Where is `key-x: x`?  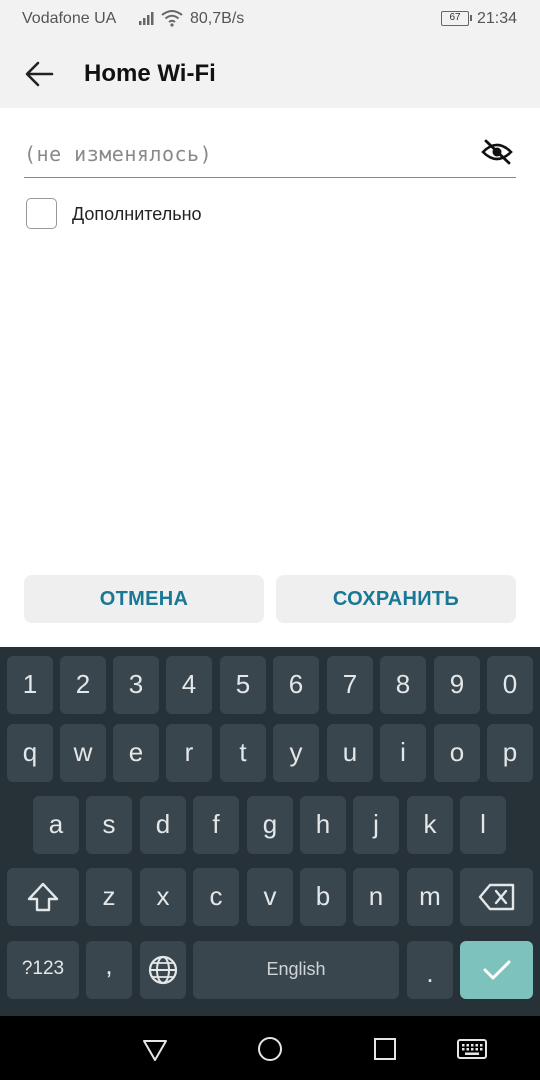 key-x: x is located at coordinates (163, 897).